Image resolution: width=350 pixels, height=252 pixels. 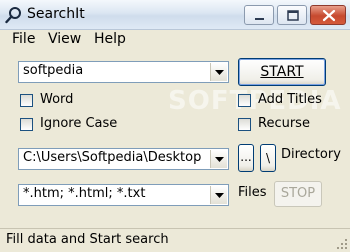 I want to click on ignore-case-label: Ignore Case, so click(x=78, y=123).